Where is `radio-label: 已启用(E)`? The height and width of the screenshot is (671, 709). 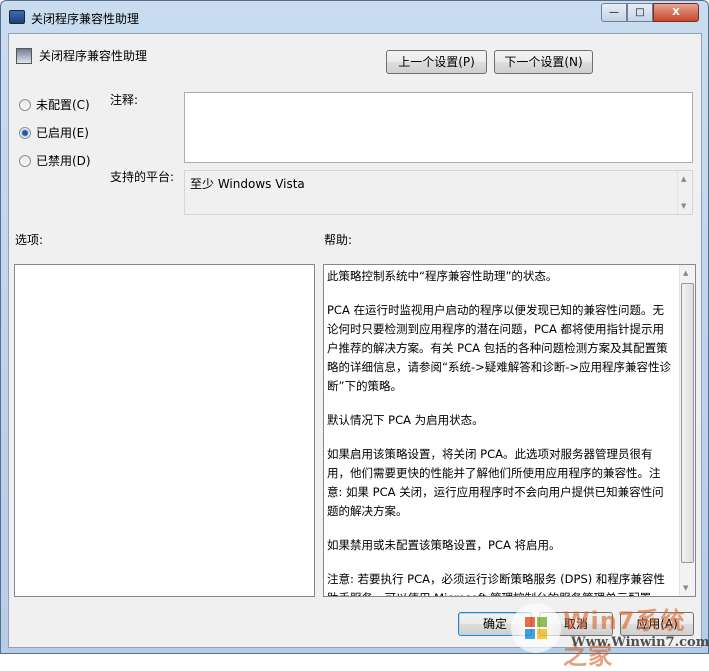 radio-label: 已启用(E) is located at coordinates (62, 133).